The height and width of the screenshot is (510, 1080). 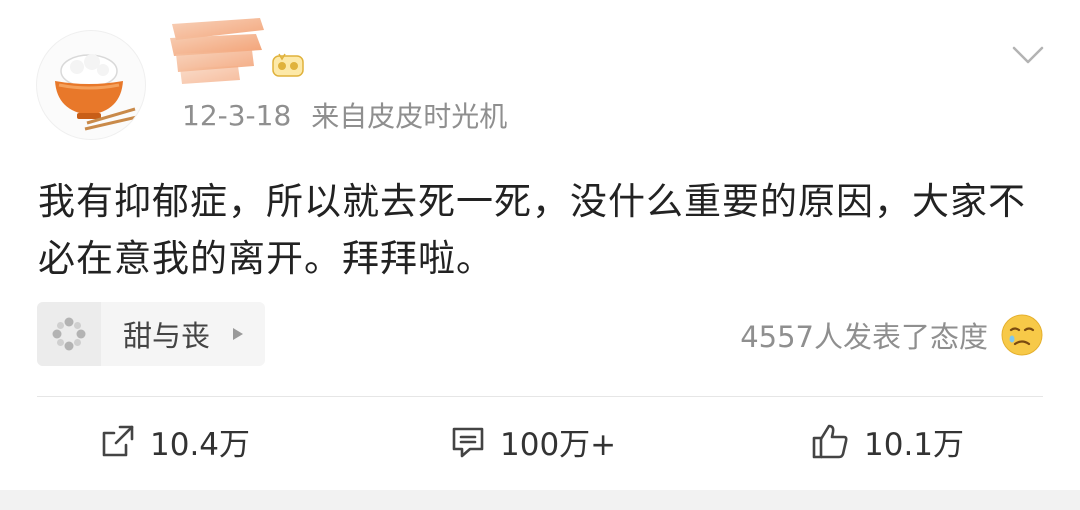 What do you see at coordinates (540, 396) in the screenshot?
I see `divider` at bounding box center [540, 396].